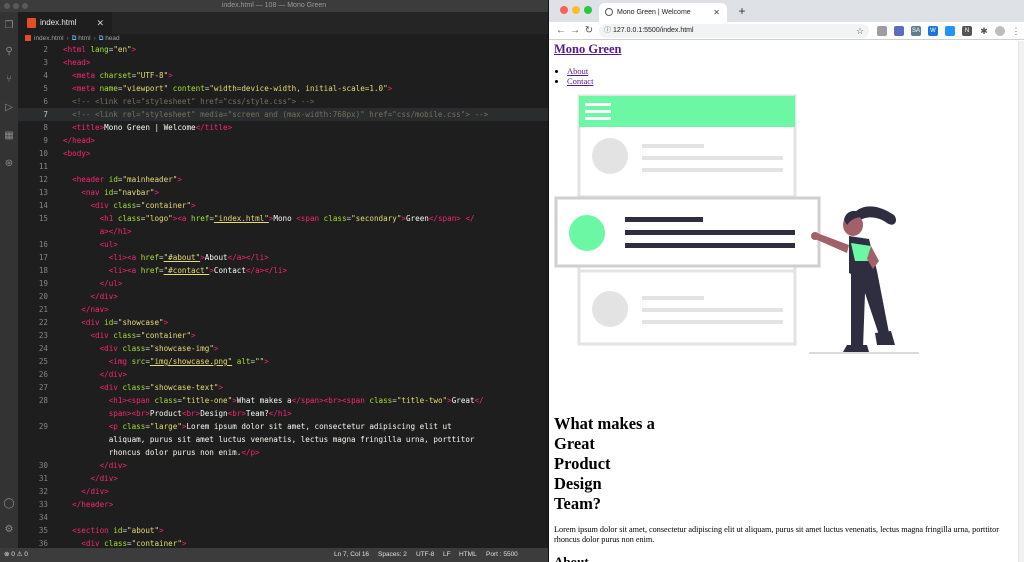 The image size is (1024, 562). I want to click on browser-tab: Mono Green | Welcome ✕, so click(663, 12).